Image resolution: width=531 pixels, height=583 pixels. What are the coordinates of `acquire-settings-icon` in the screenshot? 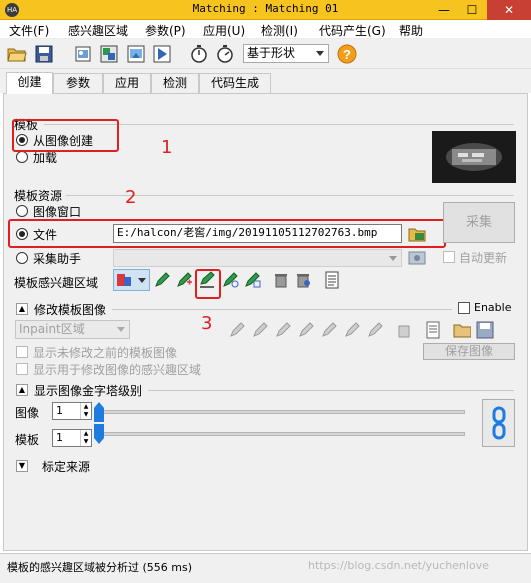 It's located at (417, 258).